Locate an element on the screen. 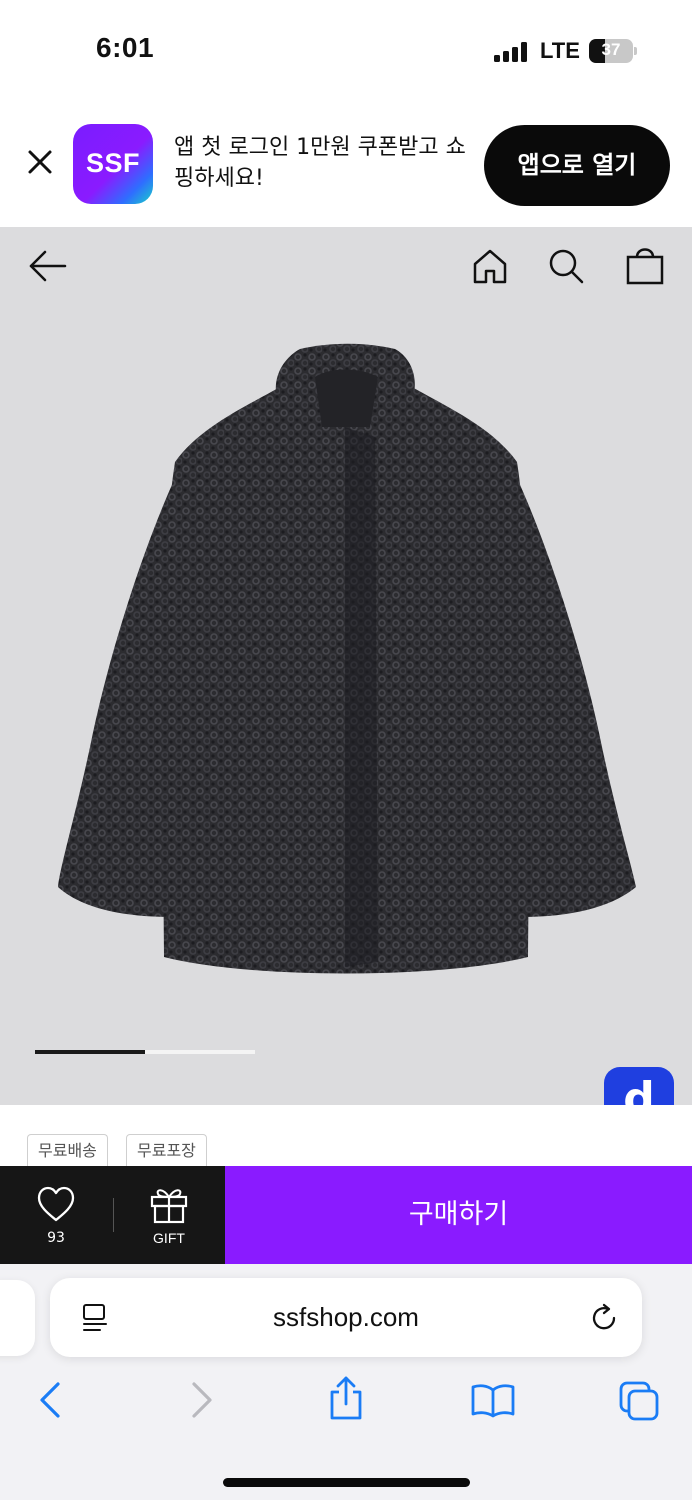 The width and height of the screenshot is (692, 1500). like-button: 93 is located at coordinates (56, 1216).